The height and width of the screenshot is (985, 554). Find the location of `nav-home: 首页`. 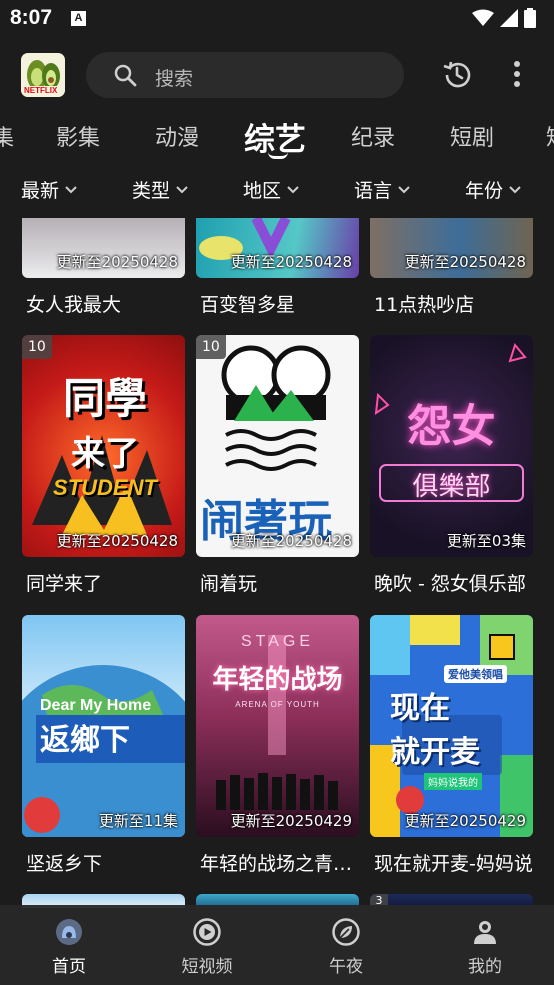

nav-home: 首页 is located at coordinates (69, 945).